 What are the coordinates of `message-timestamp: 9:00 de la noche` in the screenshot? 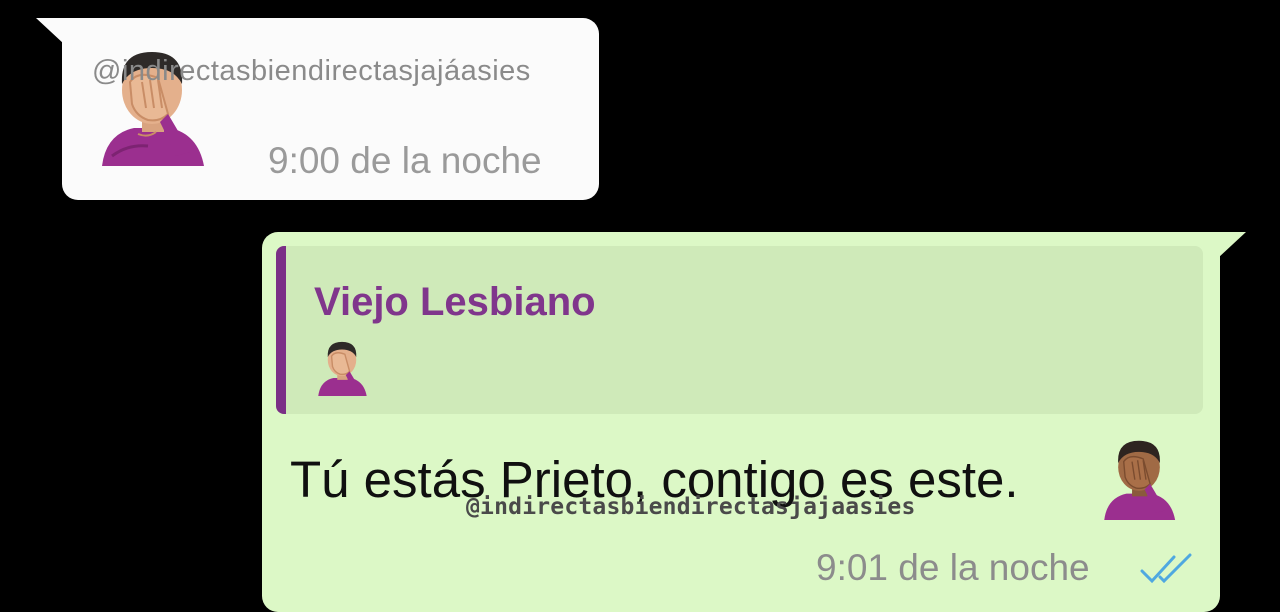 It's located at (405, 160).